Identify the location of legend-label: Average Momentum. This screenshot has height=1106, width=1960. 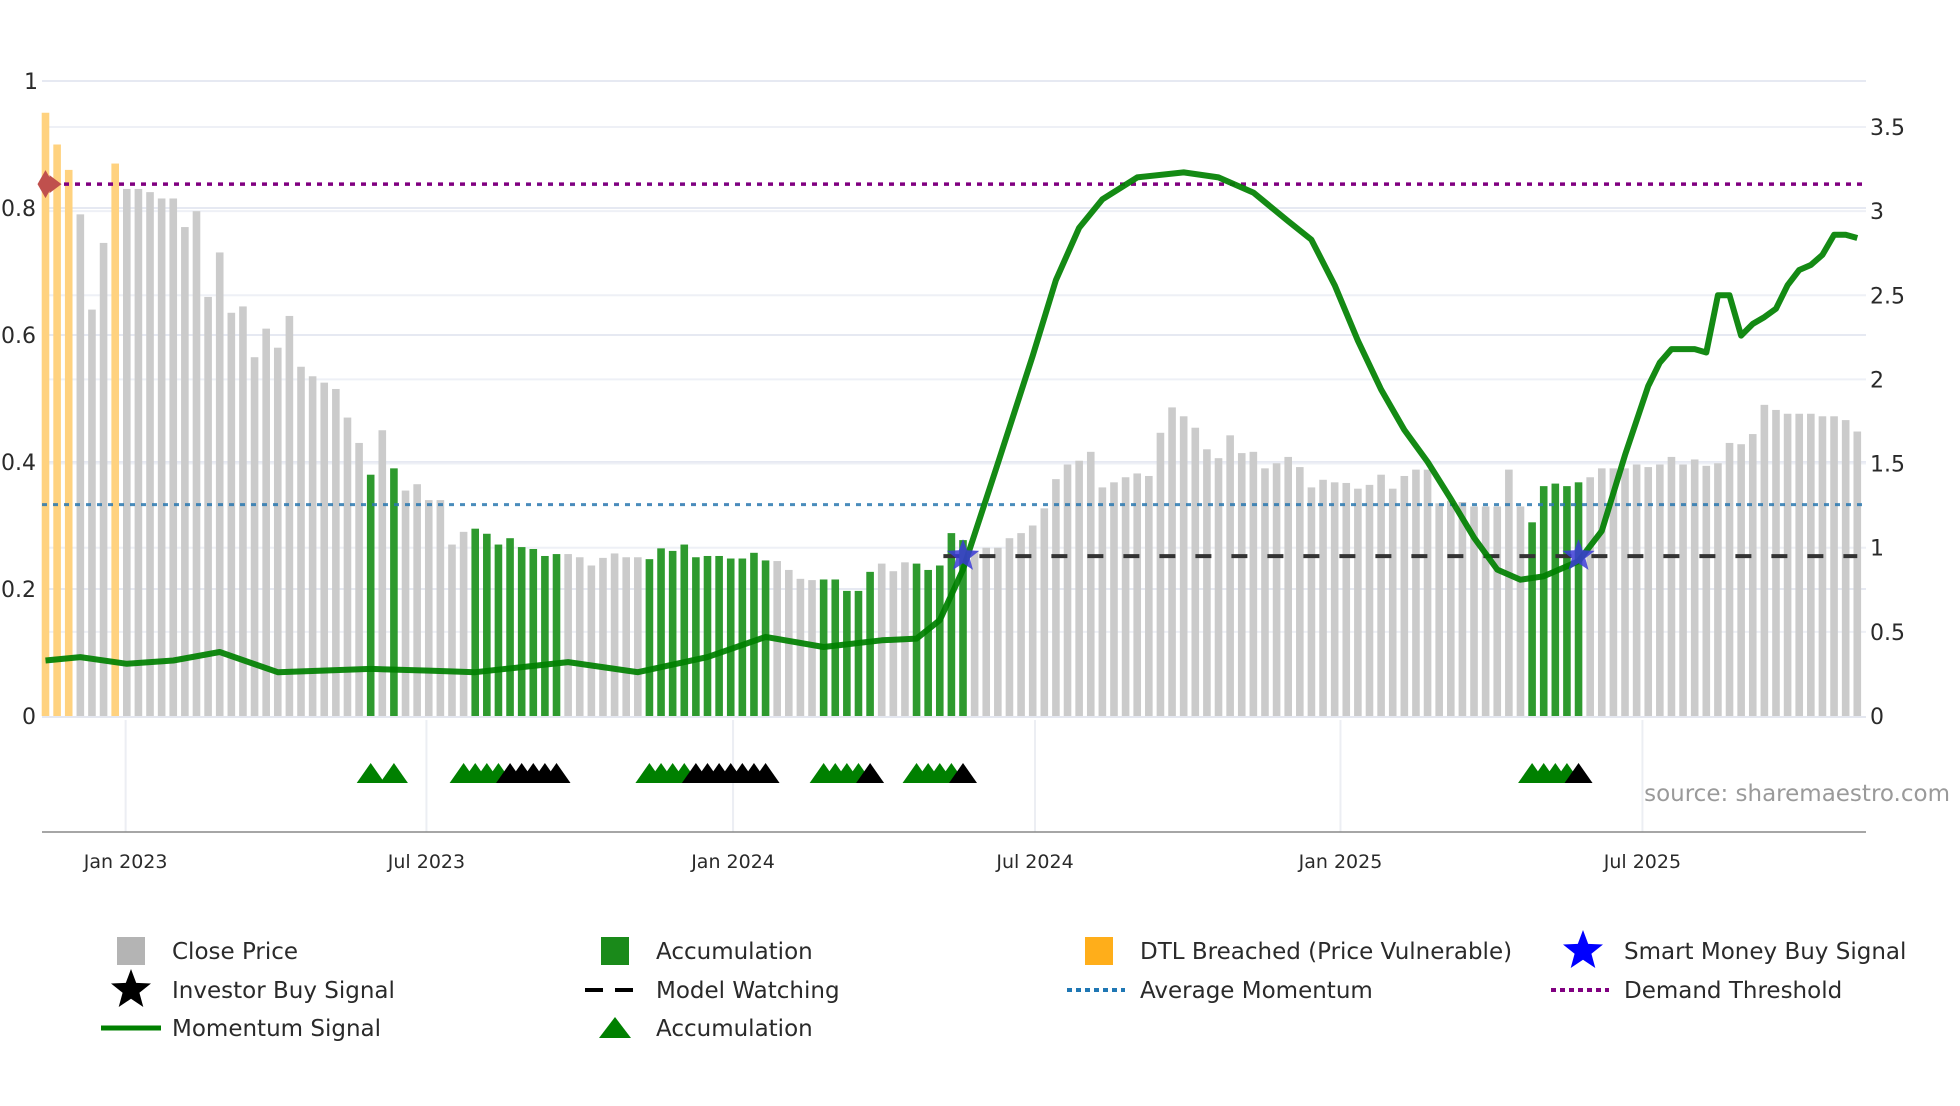
(1256, 991).